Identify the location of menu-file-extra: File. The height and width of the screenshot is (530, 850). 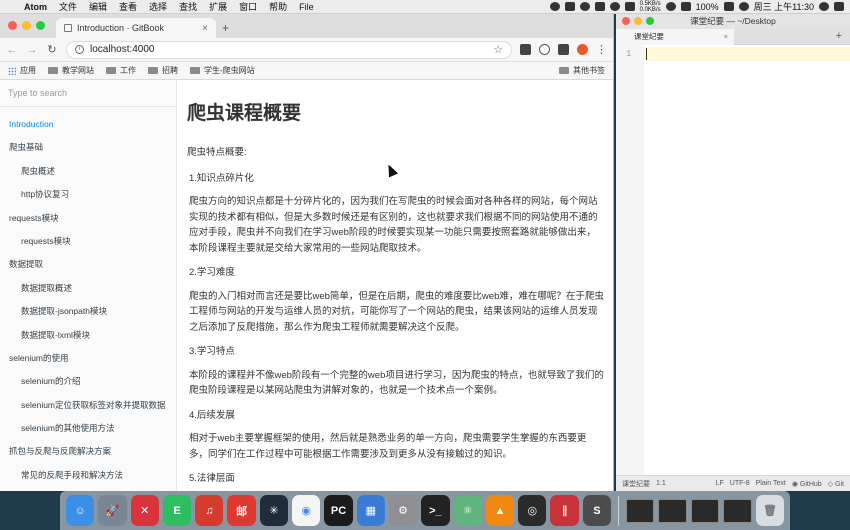
(306, 7).